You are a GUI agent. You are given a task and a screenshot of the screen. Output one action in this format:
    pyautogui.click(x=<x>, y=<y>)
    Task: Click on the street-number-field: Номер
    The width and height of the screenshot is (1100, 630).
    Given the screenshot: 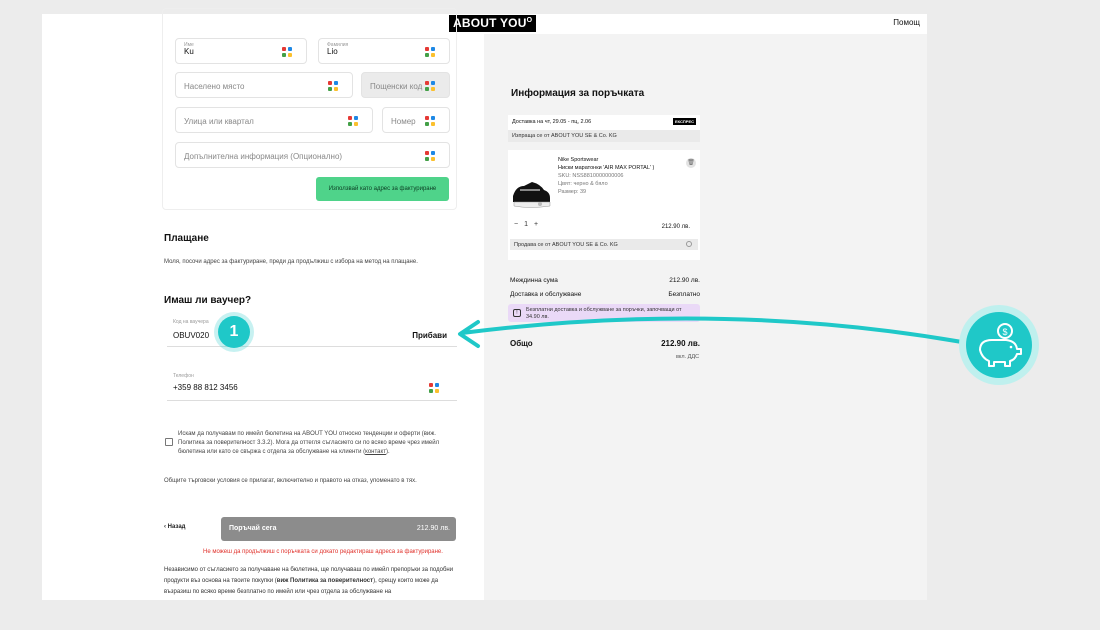 What is the action you would take?
    pyautogui.click(x=416, y=120)
    